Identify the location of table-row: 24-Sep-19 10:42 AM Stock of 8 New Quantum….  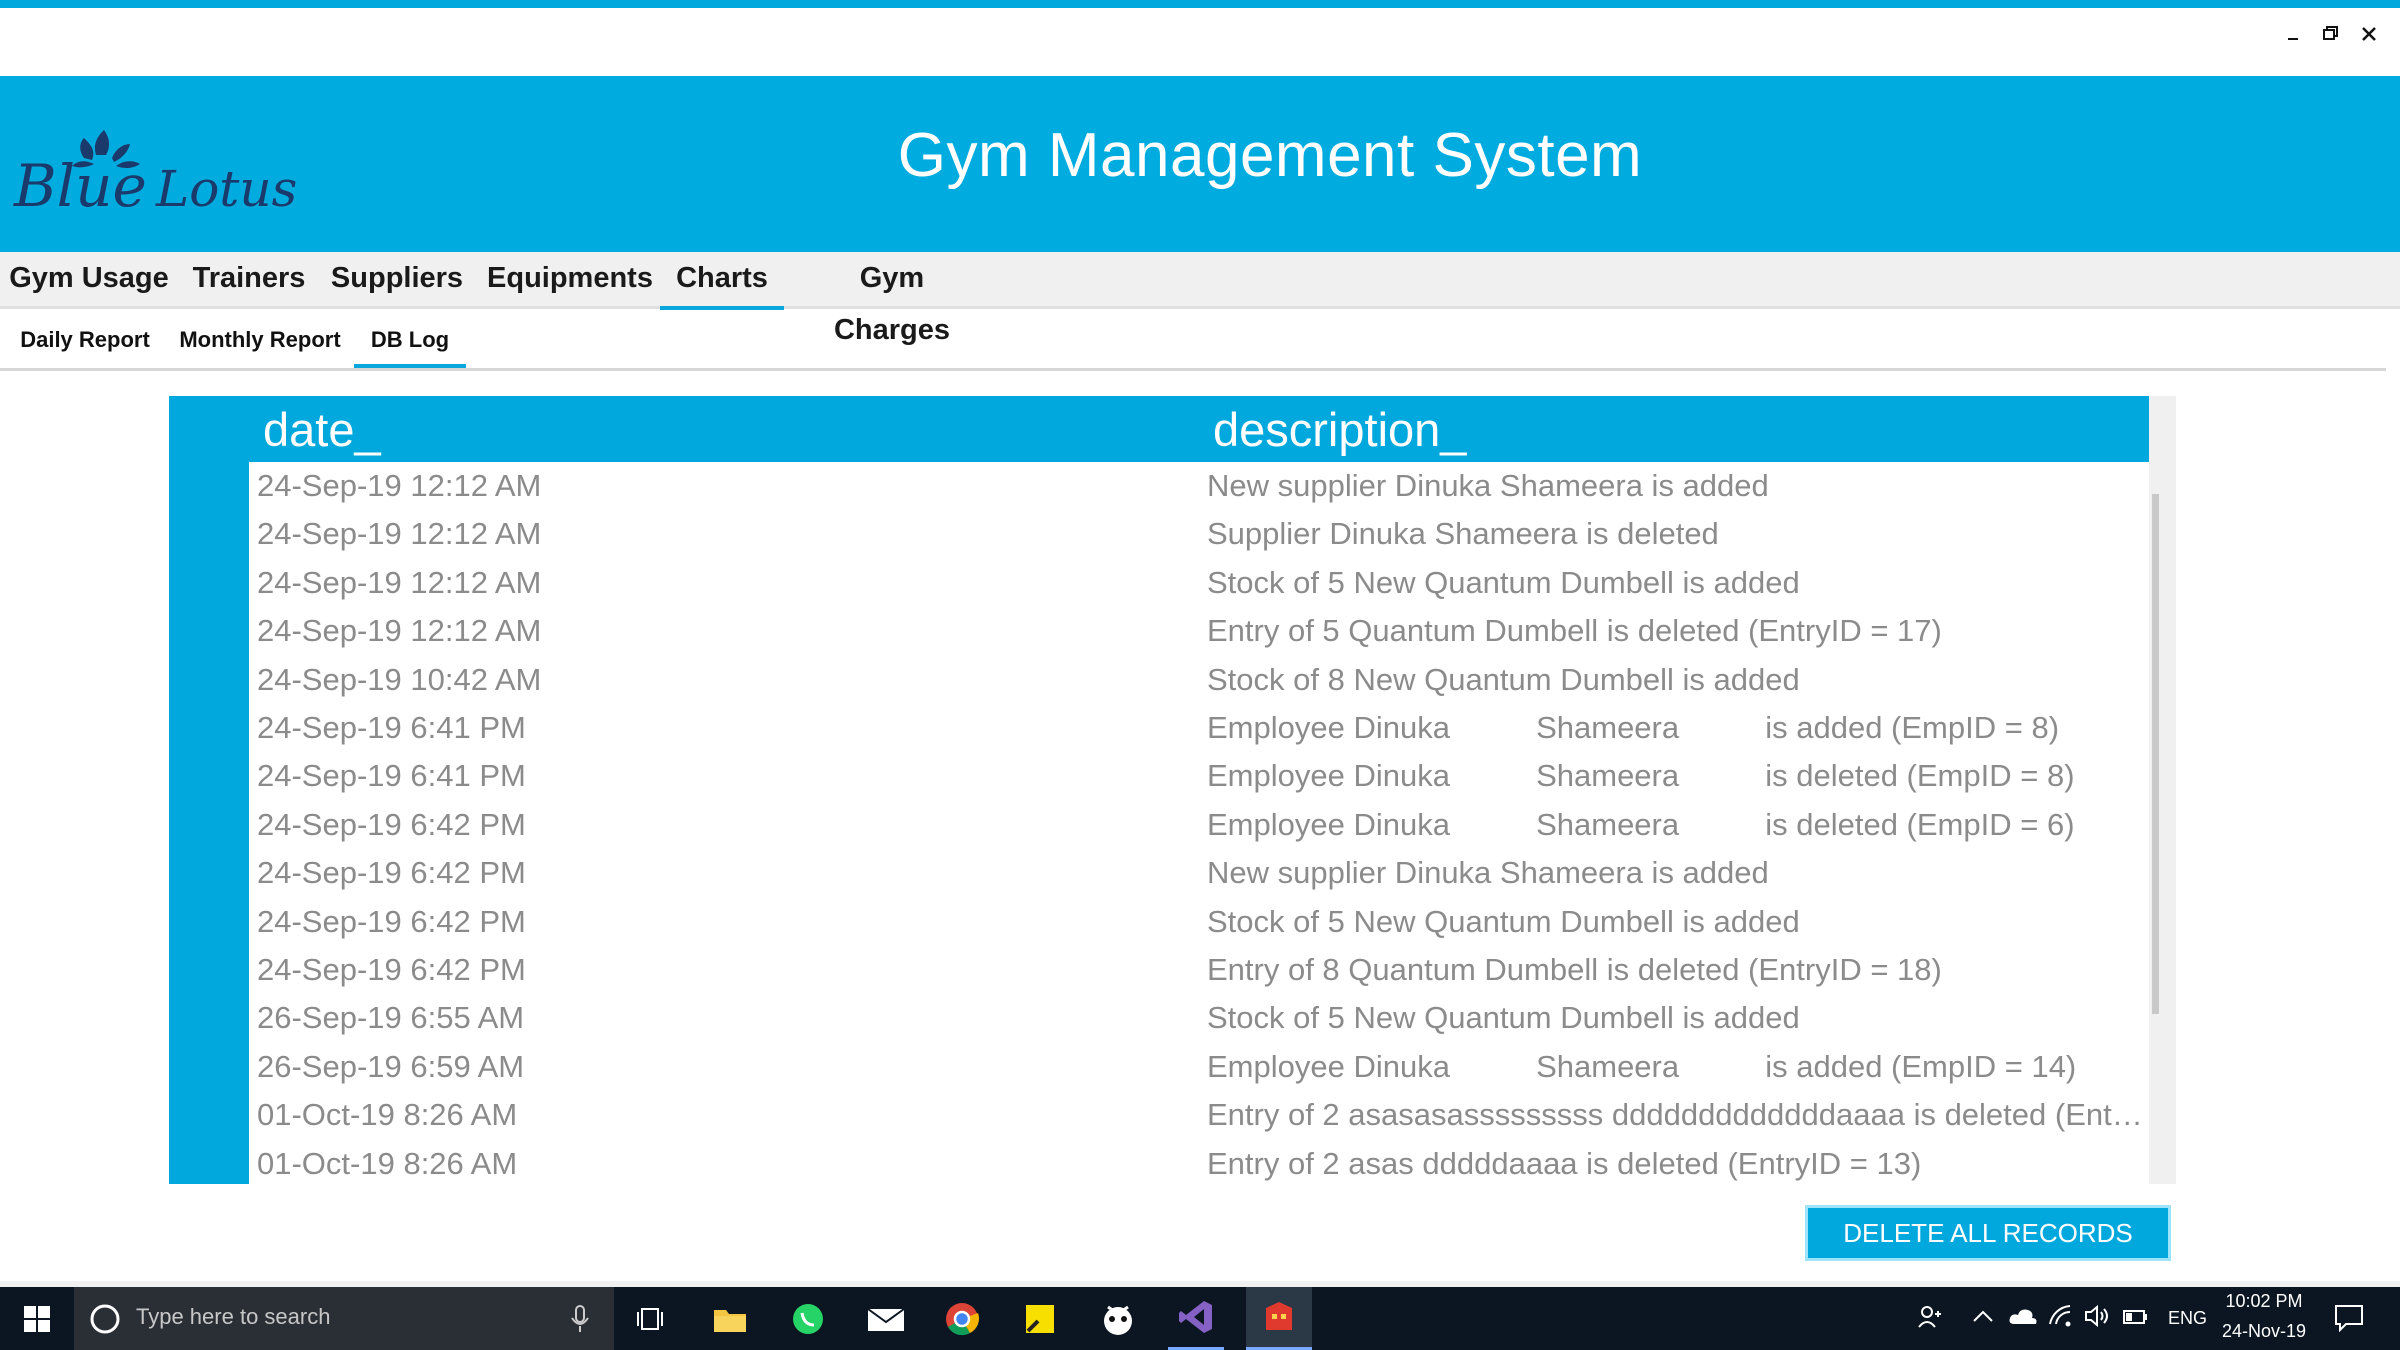
(1199, 680).